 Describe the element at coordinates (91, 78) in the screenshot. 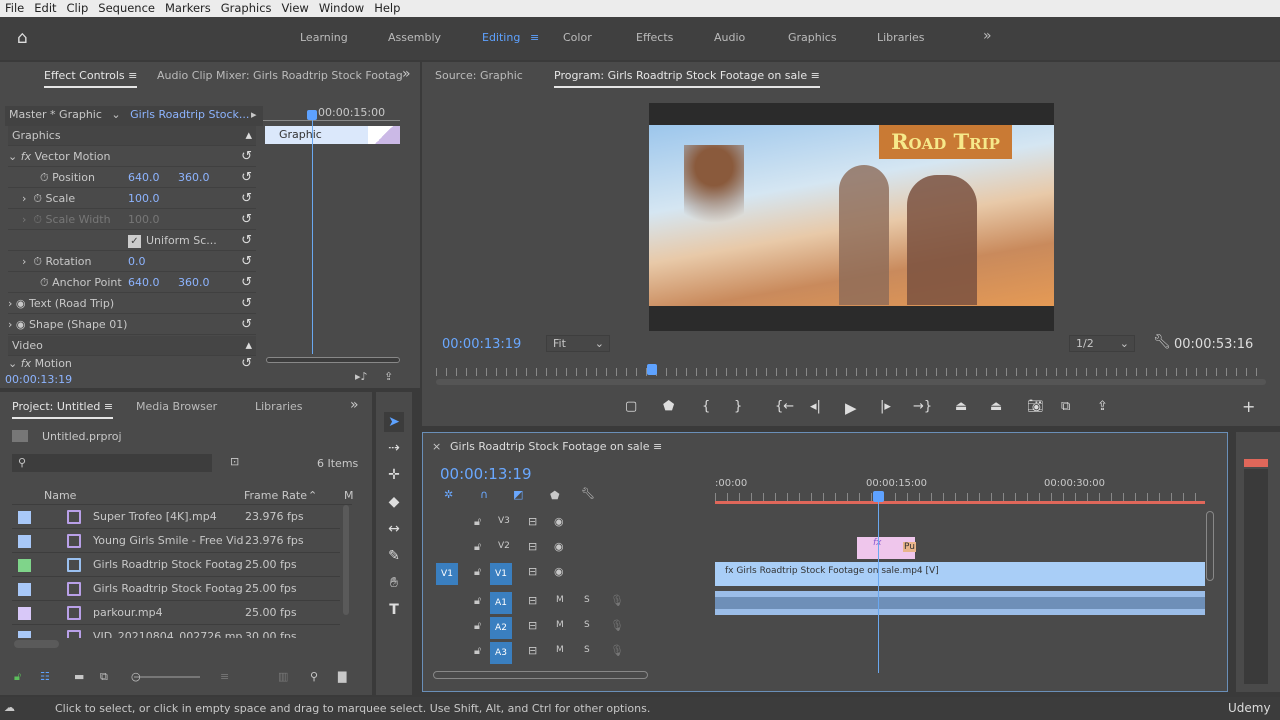

I see `tab-effect-controls: Effect Controls ≡` at that location.